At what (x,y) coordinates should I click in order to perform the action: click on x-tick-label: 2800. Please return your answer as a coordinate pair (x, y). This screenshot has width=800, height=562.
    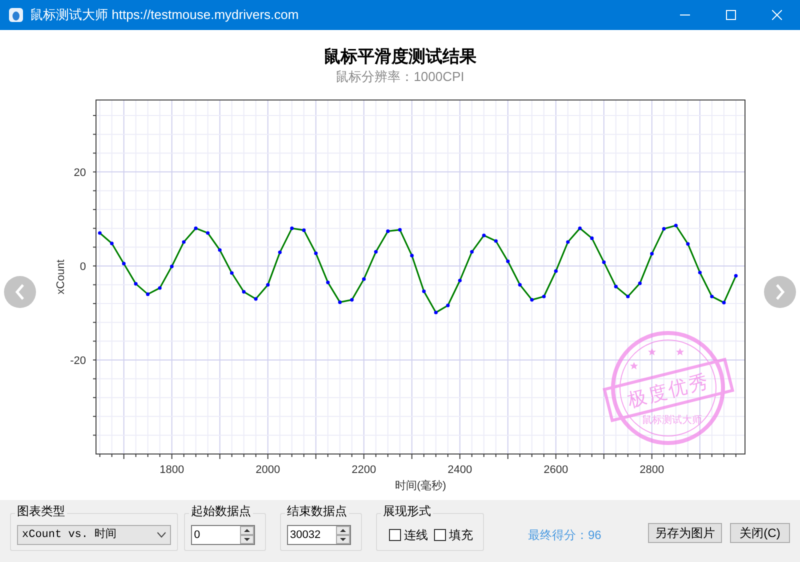
    Looking at the image, I should click on (652, 470).